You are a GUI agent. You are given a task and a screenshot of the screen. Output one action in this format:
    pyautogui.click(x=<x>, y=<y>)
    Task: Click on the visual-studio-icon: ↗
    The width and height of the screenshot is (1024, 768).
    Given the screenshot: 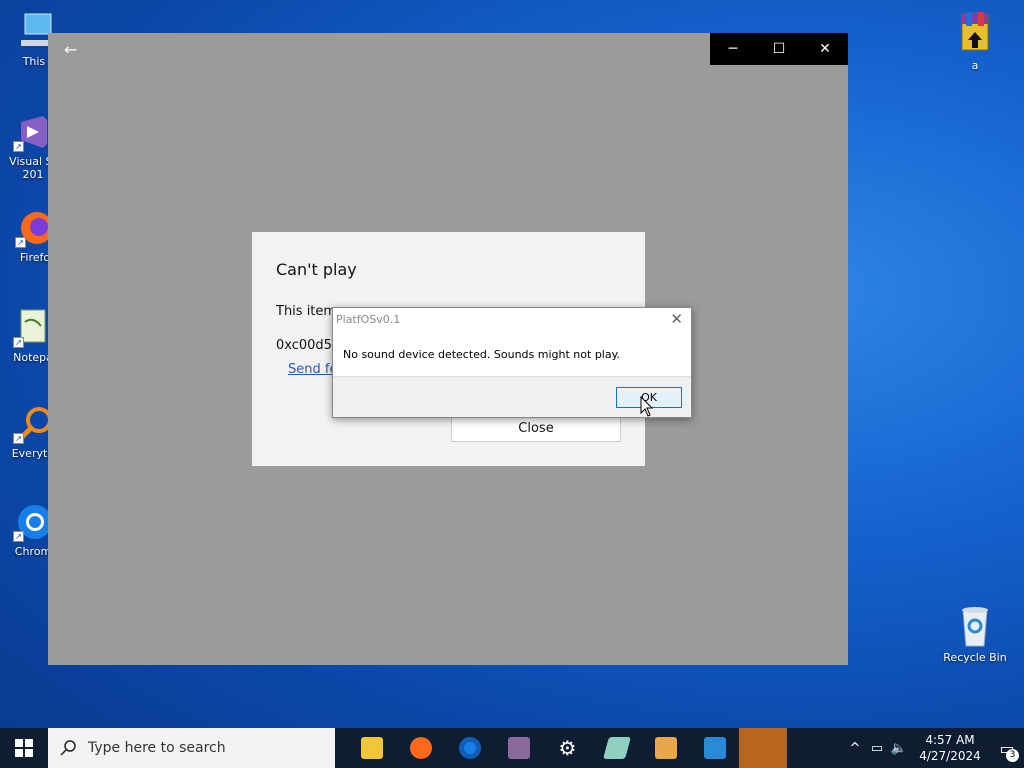 What is the action you would take?
    pyautogui.click(x=33, y=132)
    